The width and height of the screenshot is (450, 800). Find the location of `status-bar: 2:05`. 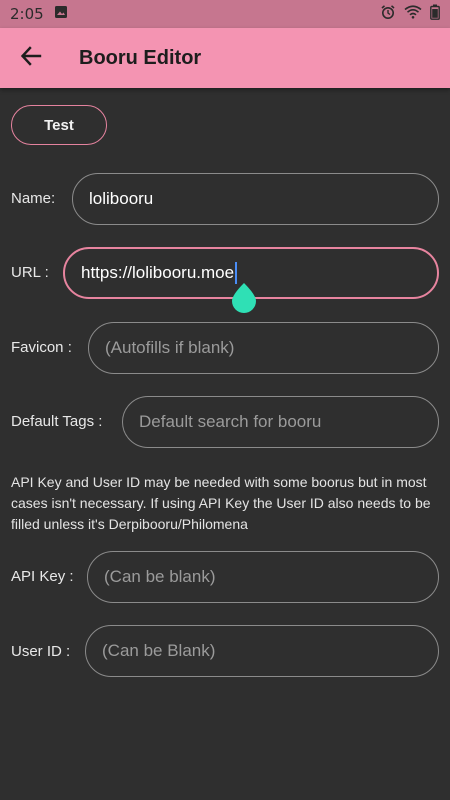

status-bar: 2:05 is located at coordinates (225, 14).